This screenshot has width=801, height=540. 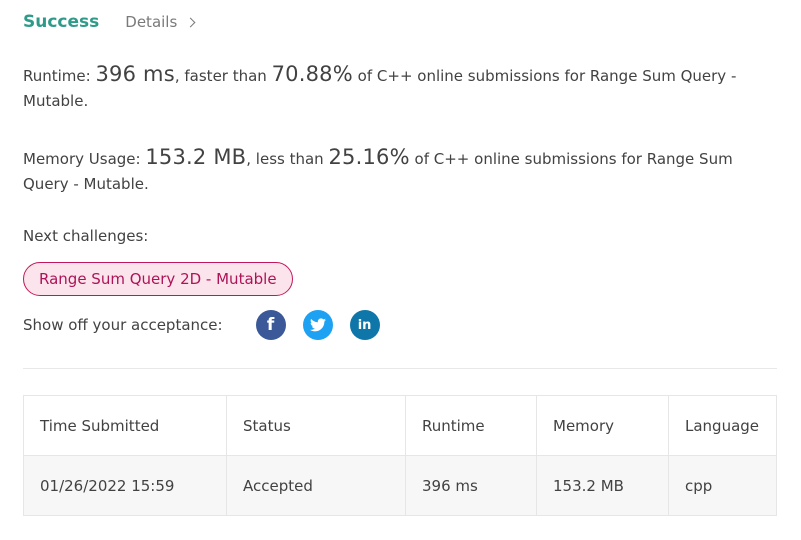 What do you see at coordinates (722, 485) in the screenshot?
I see `cell-language: cpp` at bounding box center [722, 485].